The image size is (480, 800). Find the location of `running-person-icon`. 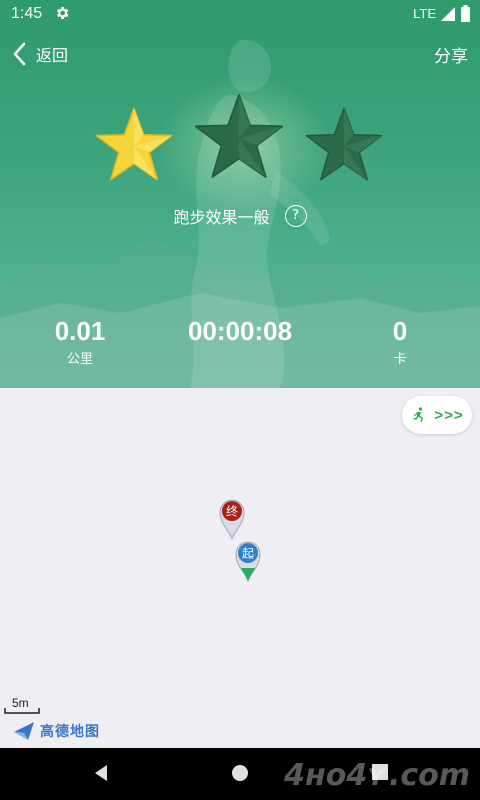

running-person-icon is located at coordinates (419, 414).